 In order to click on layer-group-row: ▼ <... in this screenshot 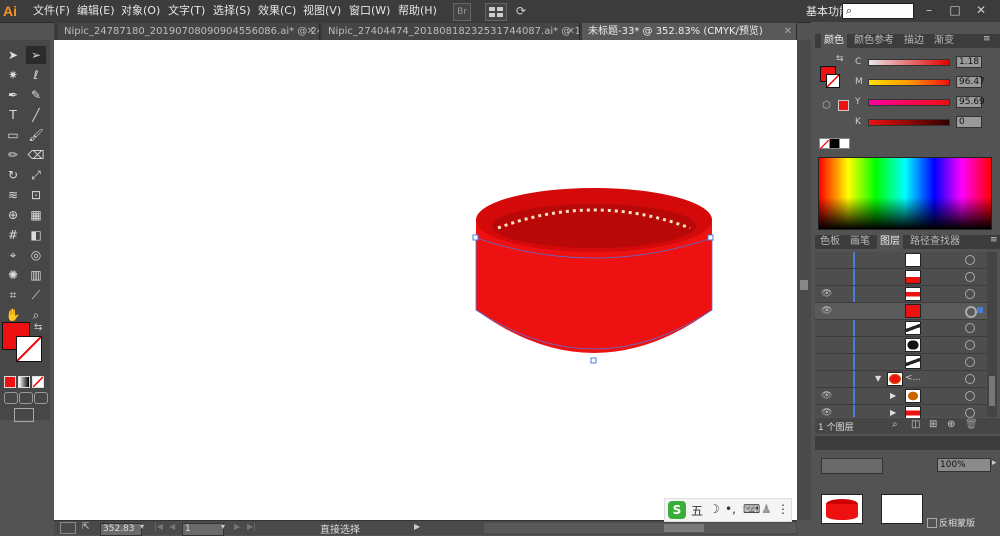, I will do `click(901, 379)`.